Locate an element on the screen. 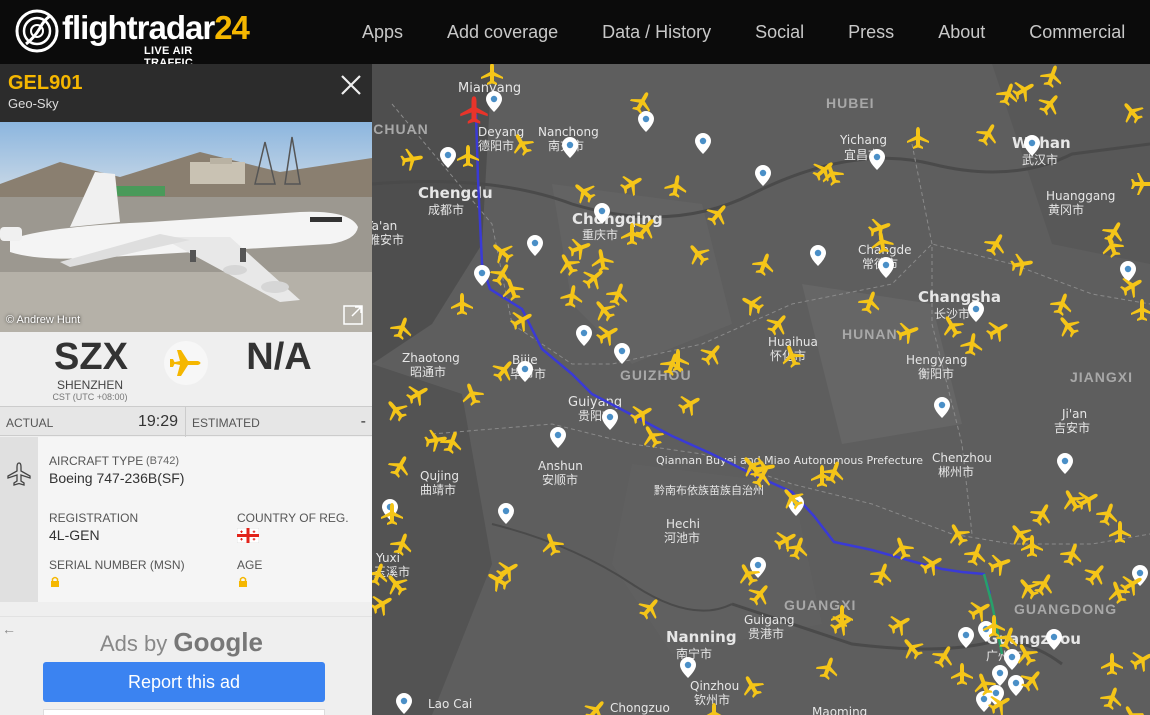 This screenshot has width=1150, height=715. city-label-zh: 曲靖市 is located at coordinates (438, 489).